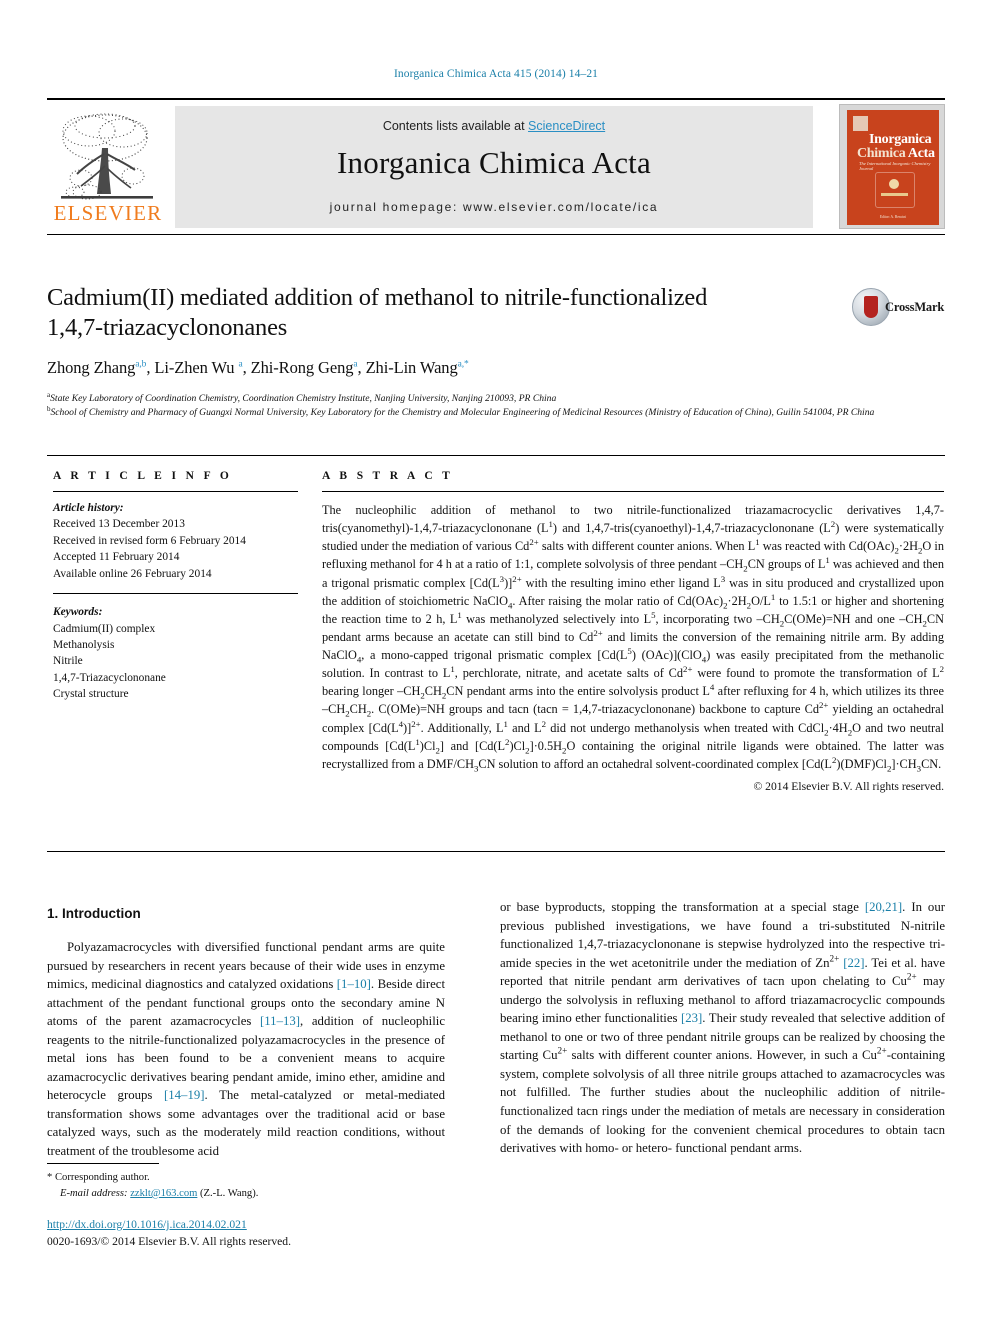 Image resolution: width=992 pixels, height=1323 pixels. Describe the element at coordinates (103, 1163) in the screenshot. I see `footnote-rule` at that location.